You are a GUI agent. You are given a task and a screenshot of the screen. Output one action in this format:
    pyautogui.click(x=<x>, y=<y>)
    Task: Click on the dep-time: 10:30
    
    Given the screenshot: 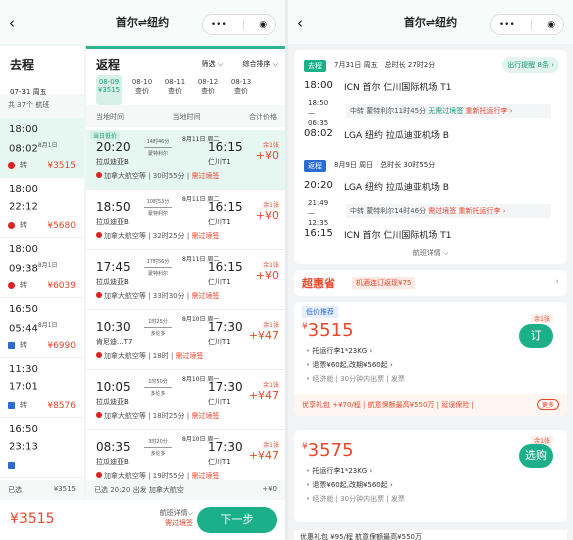 What is the action you would take?
    pyautogui.click(x=113, y=327)
    